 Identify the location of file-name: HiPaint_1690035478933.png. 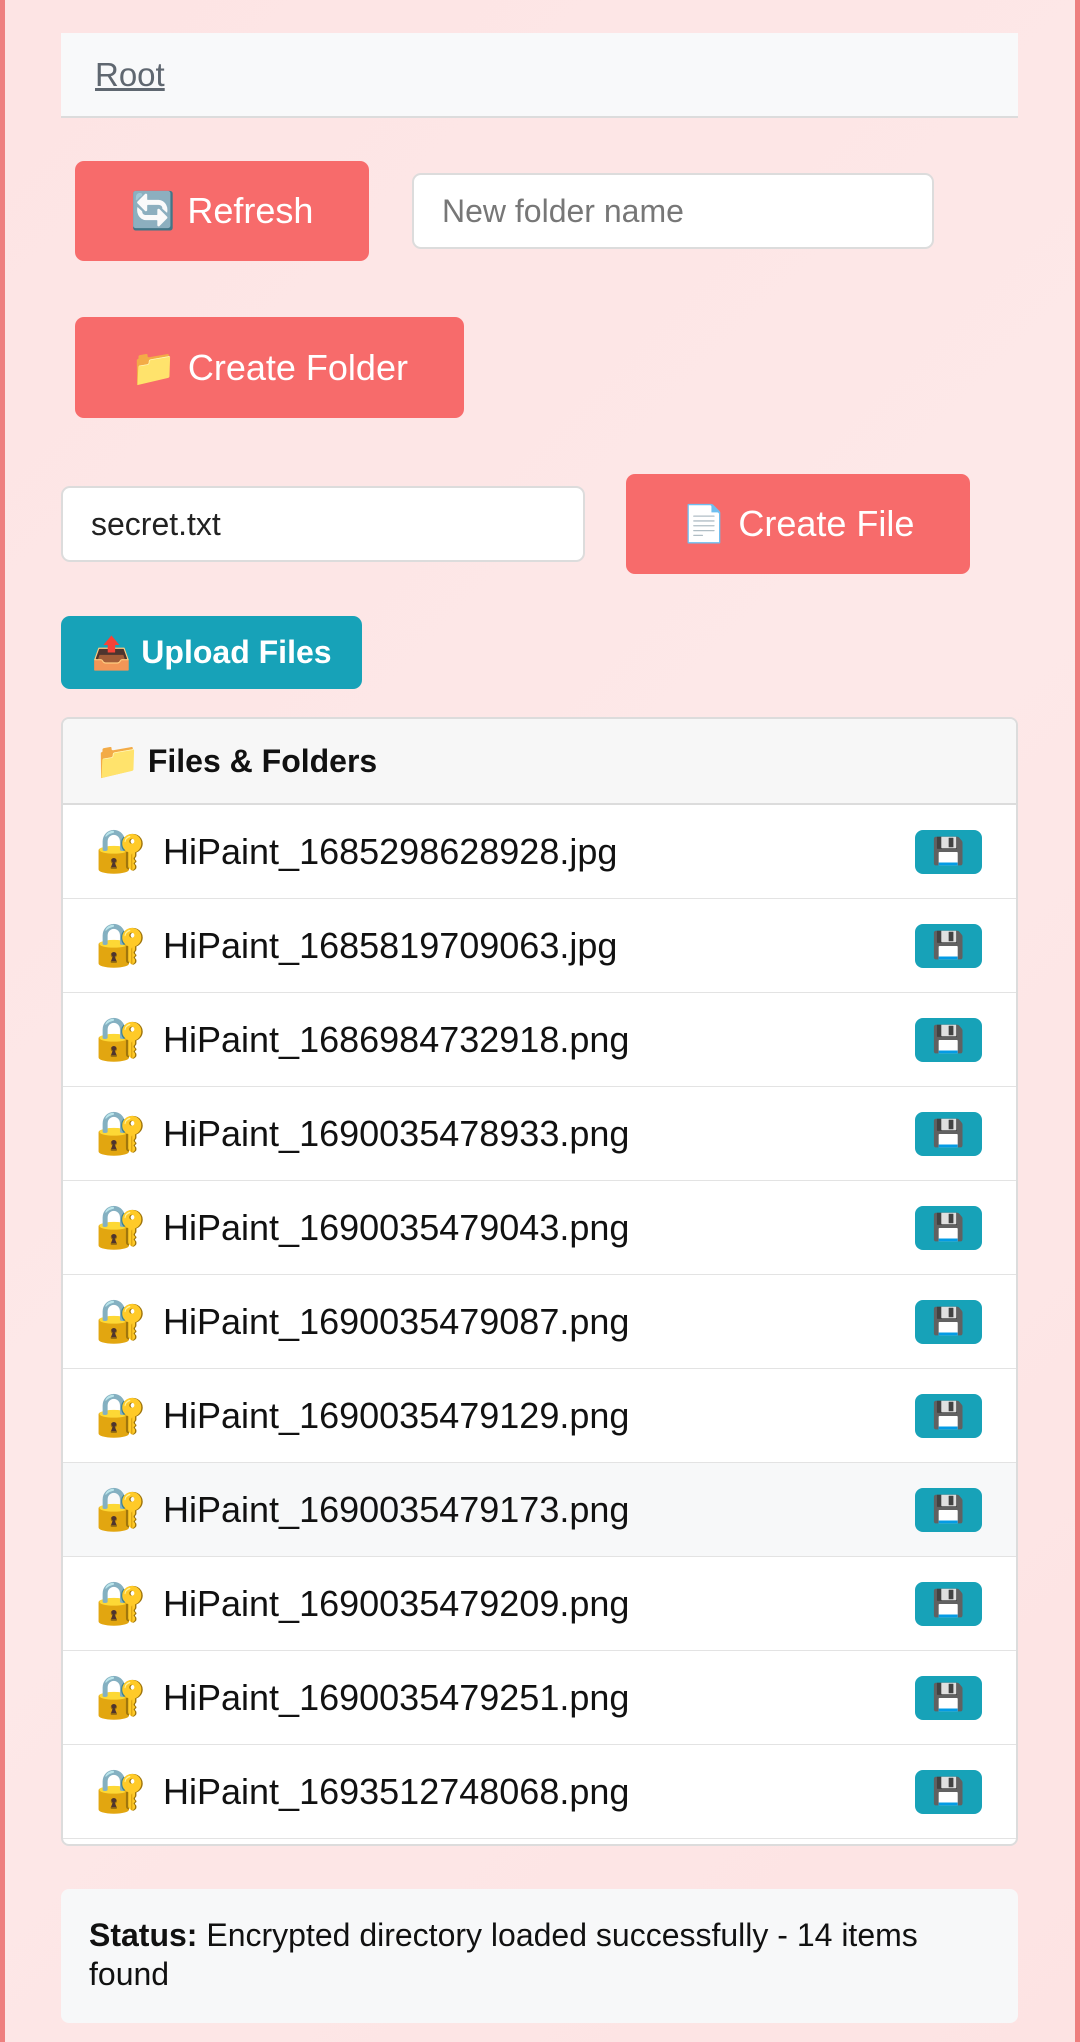
(396, 1133).